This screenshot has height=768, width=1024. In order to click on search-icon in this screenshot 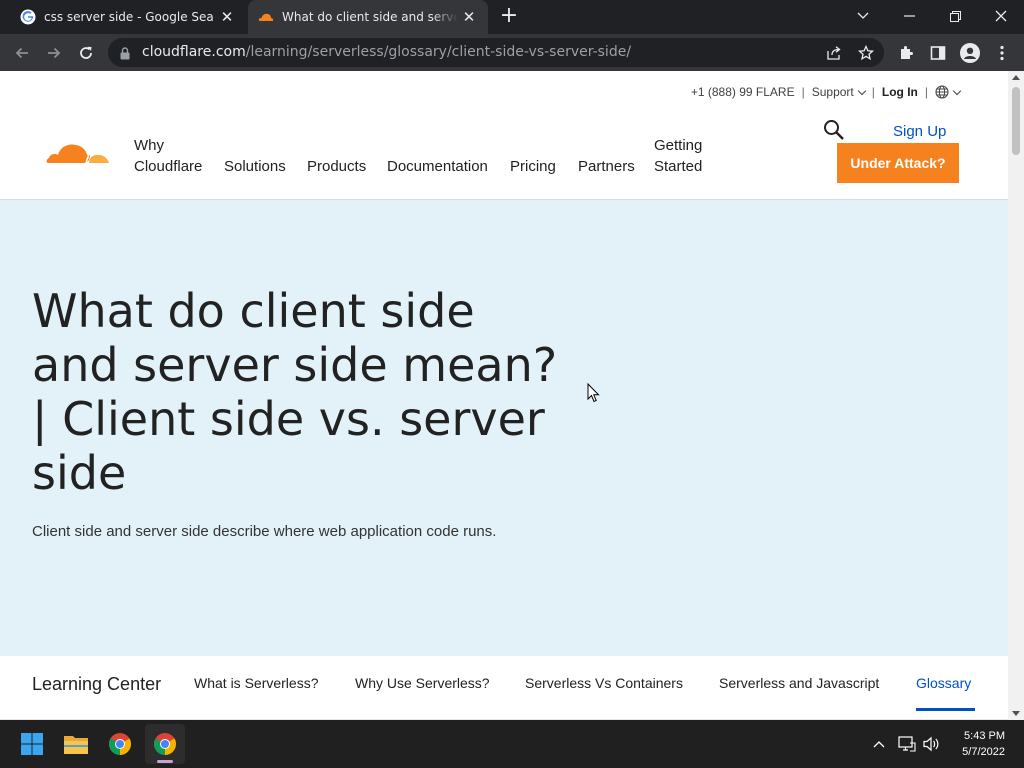, I will do `click(834, 132)`.